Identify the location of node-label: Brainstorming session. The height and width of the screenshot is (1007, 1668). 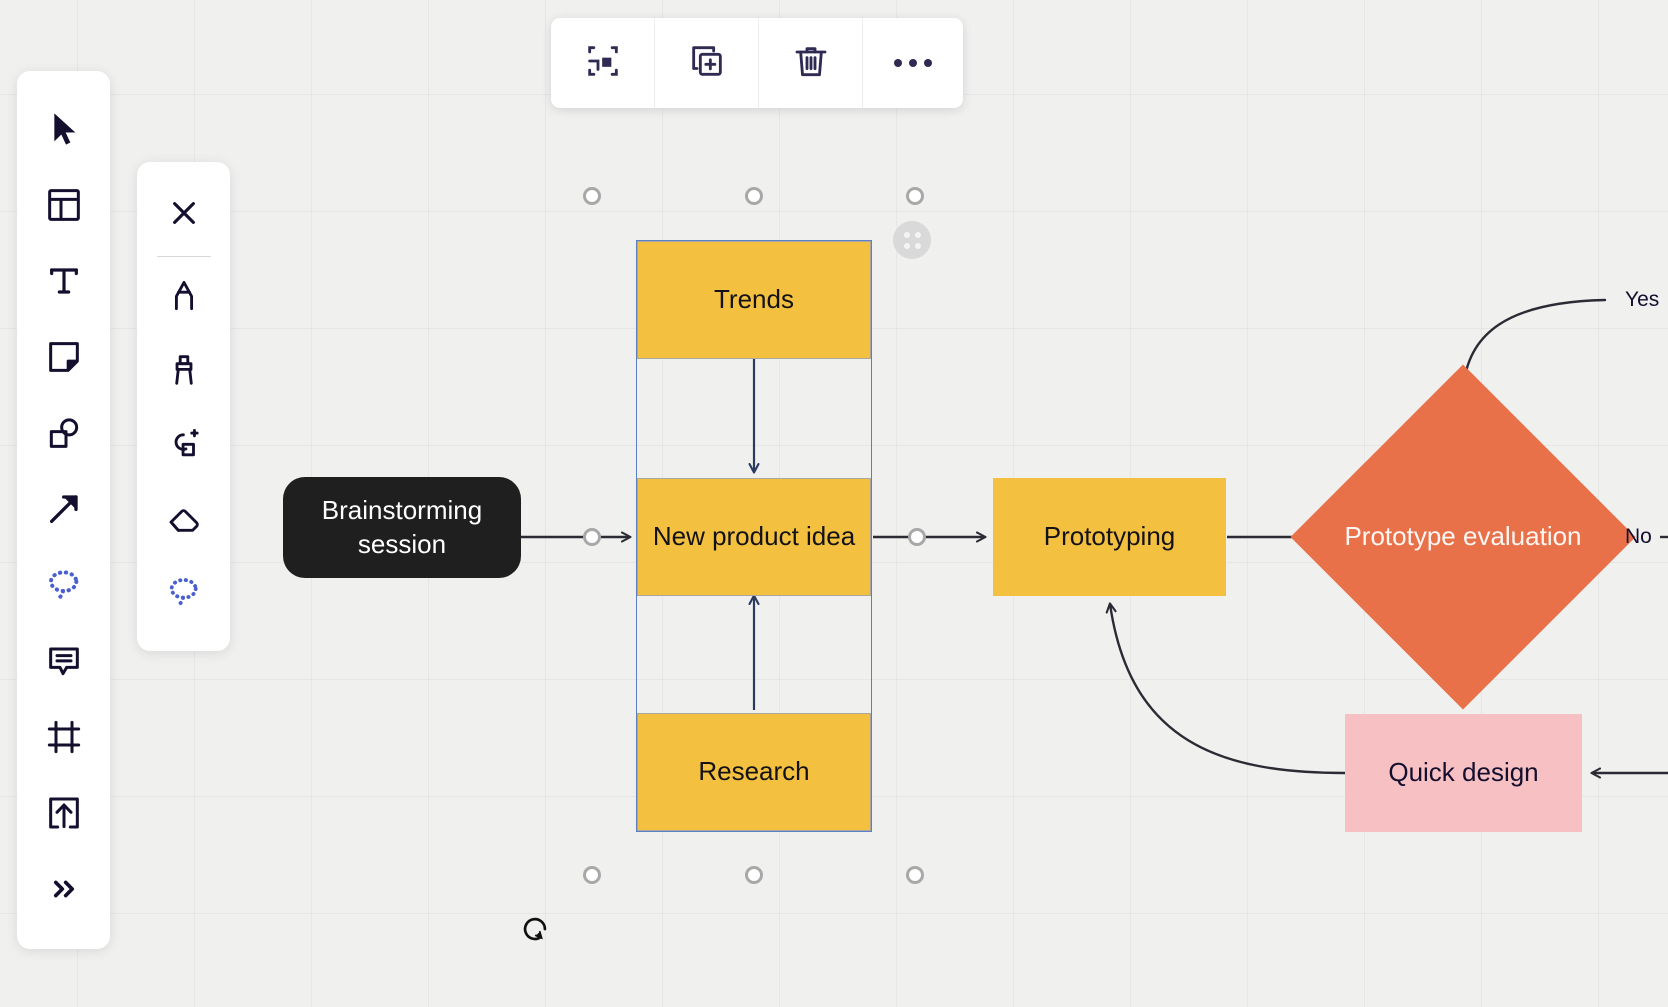
(402, 527).